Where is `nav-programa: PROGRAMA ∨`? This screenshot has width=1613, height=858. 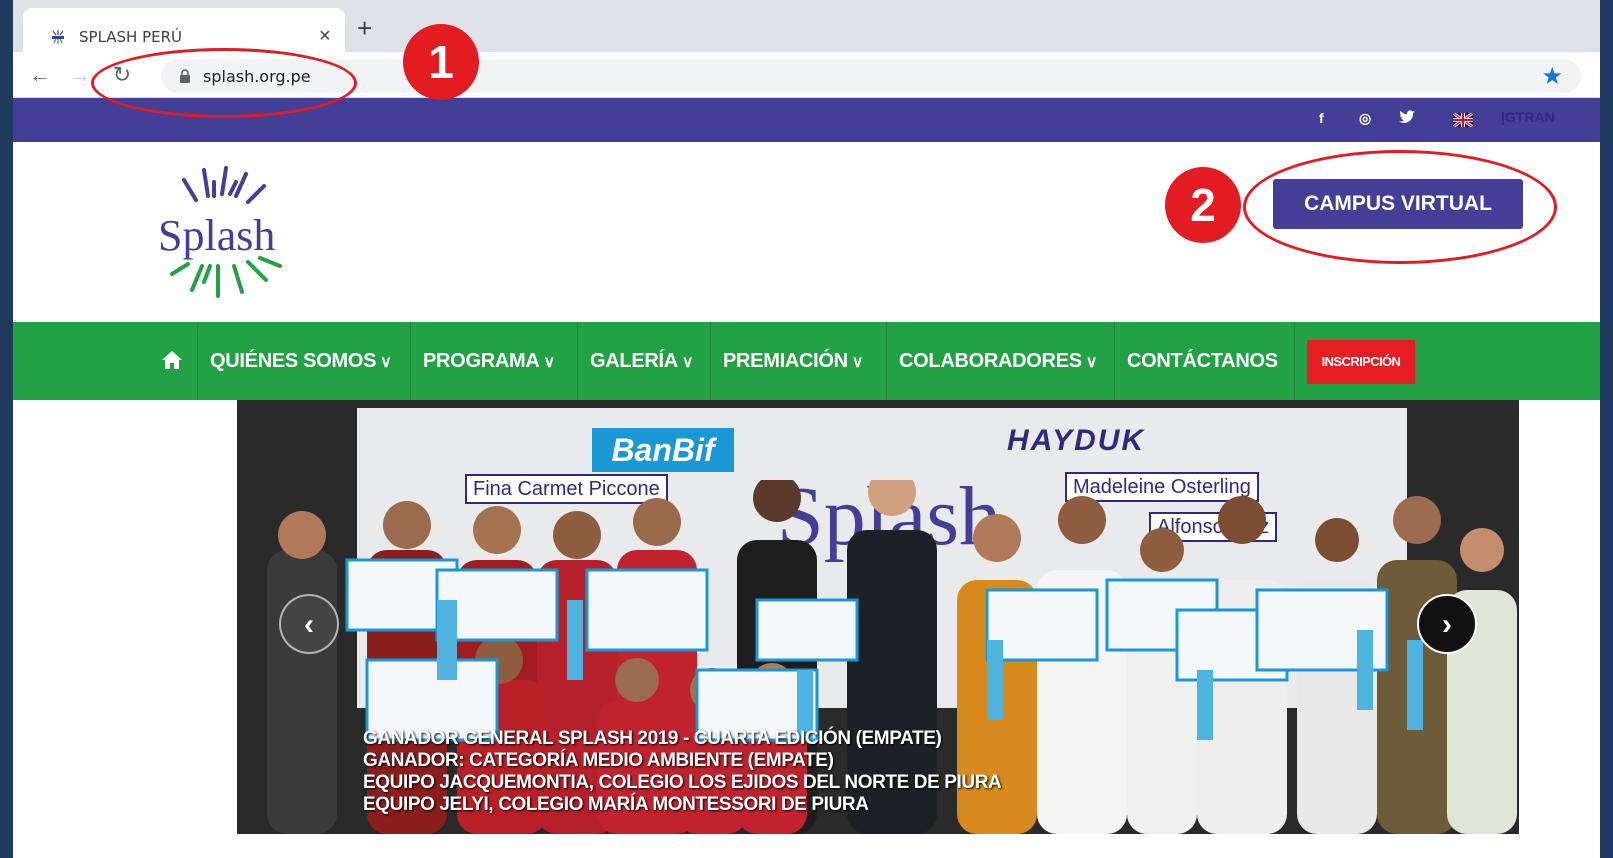 nav-programa: PROGRAMA ∨ is located at coordinates (489, 361).